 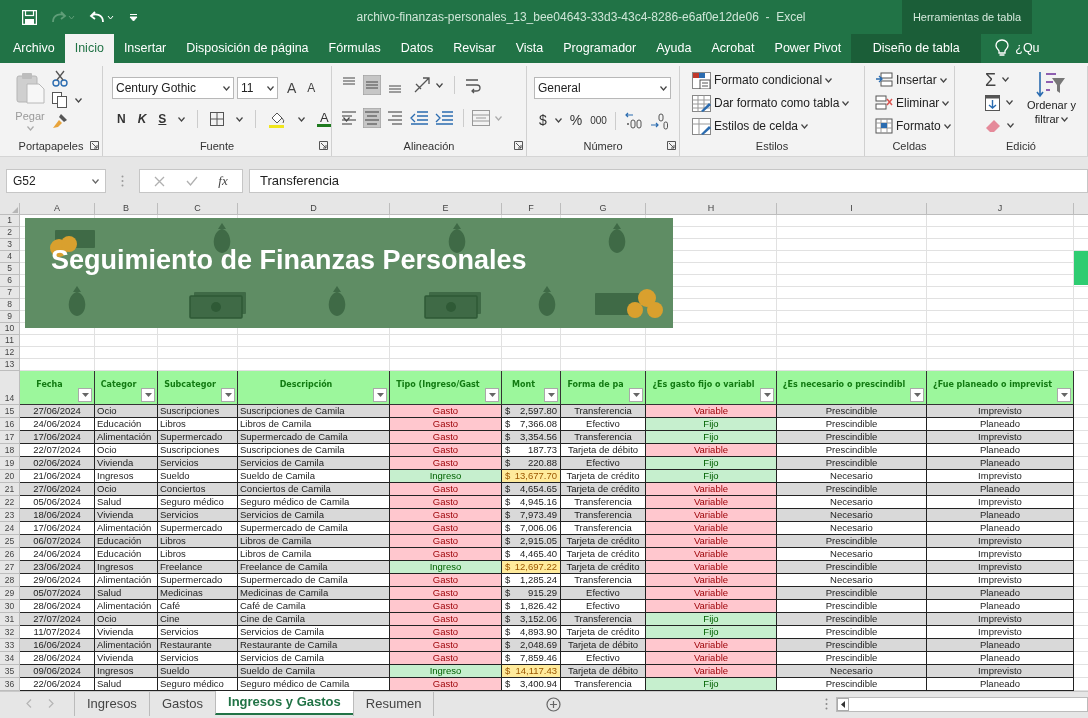 What do you see at coordinates (674, 48) in the screenshot?
I see `ribbon-tab: Ayuda` at bounding box center [674, 48].